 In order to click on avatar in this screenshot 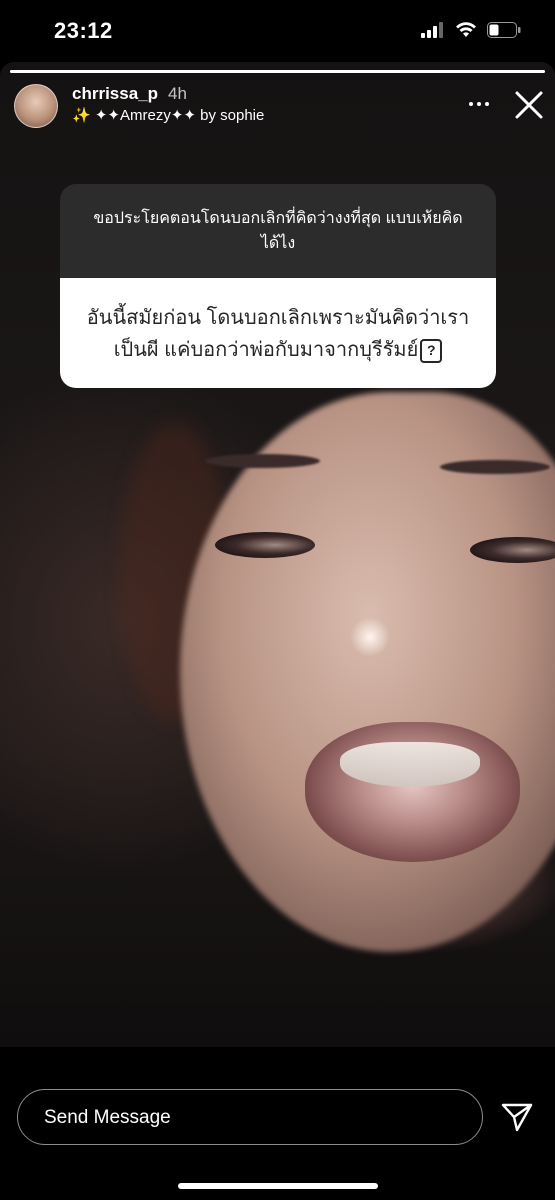, I will do `click(36, 106)`.